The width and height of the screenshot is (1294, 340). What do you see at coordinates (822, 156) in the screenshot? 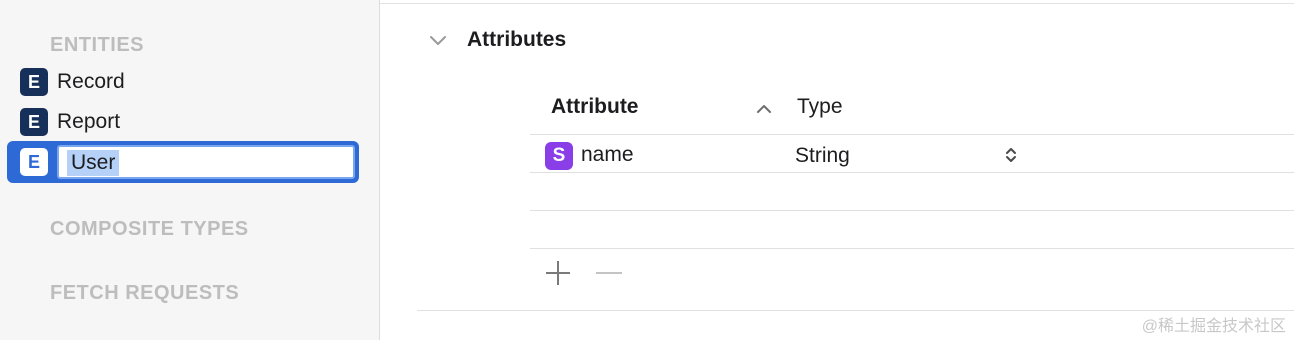
I see `attribute-type-cell: String` at bounding box center [822, 156].